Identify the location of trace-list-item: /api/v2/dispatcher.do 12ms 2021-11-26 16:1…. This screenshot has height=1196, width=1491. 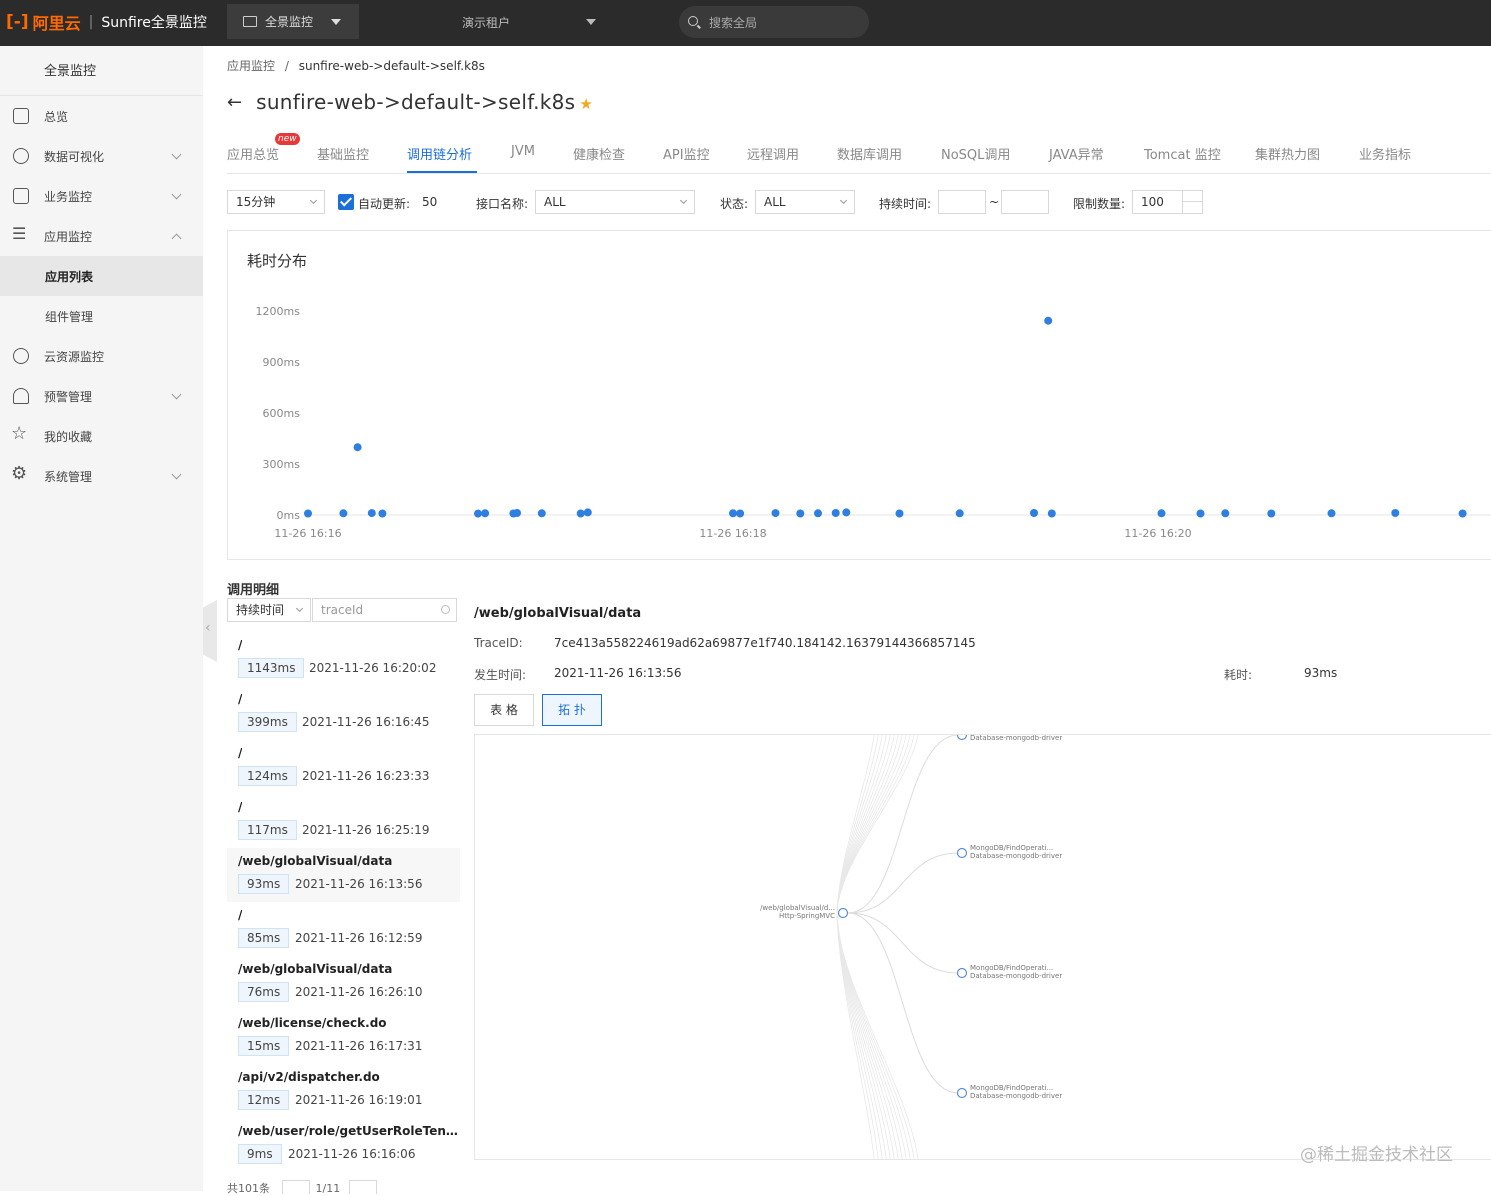
(343, 1091).